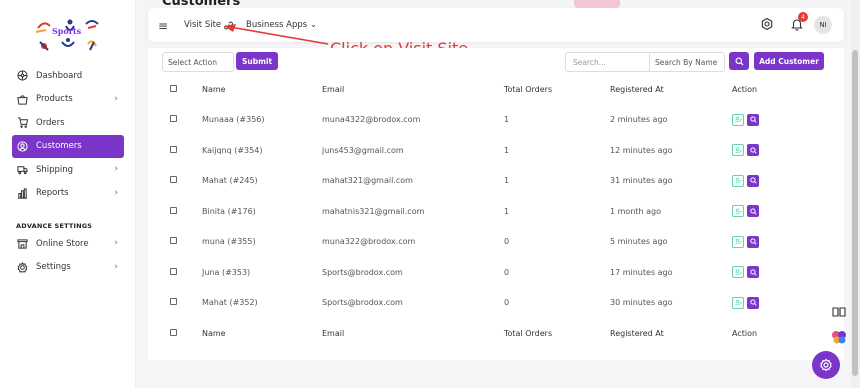  Describe the element at coordinates (528, 333) in the screenshot. I see `column-footer-total-orders: Total Orders` at that location.